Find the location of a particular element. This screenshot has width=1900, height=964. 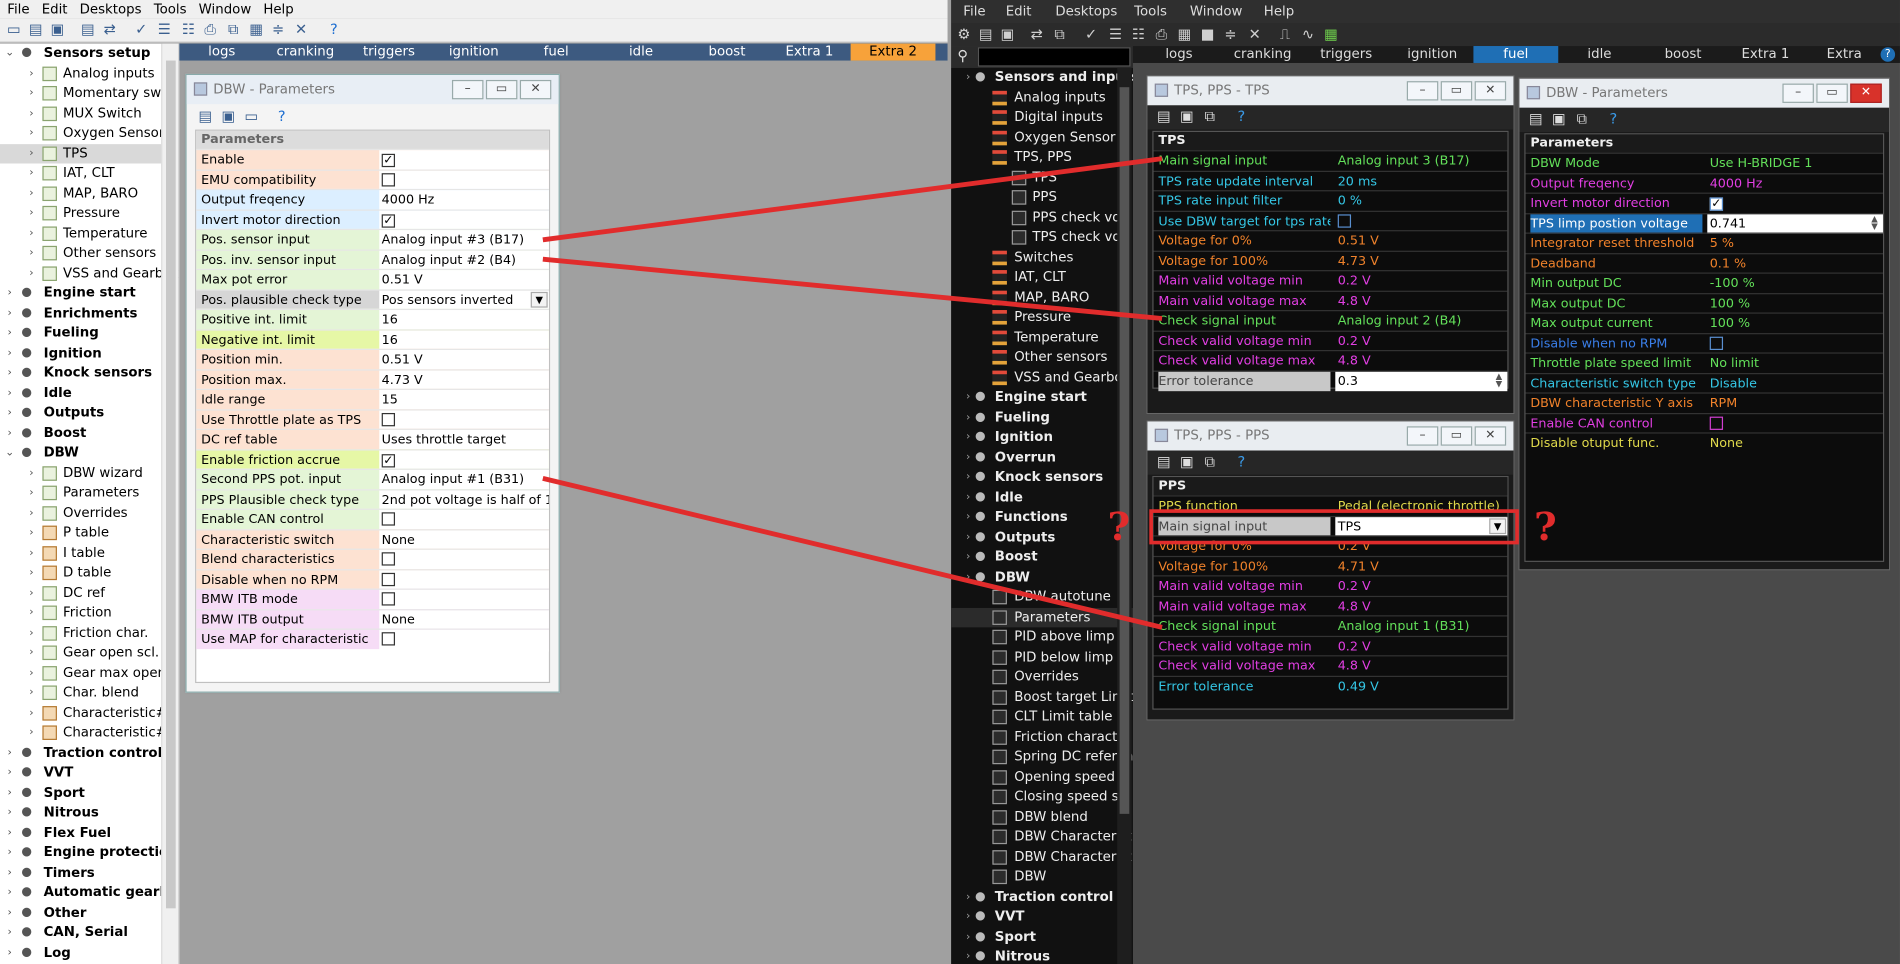

tools-icon: ✕ is located at coordinates (1255, 34).